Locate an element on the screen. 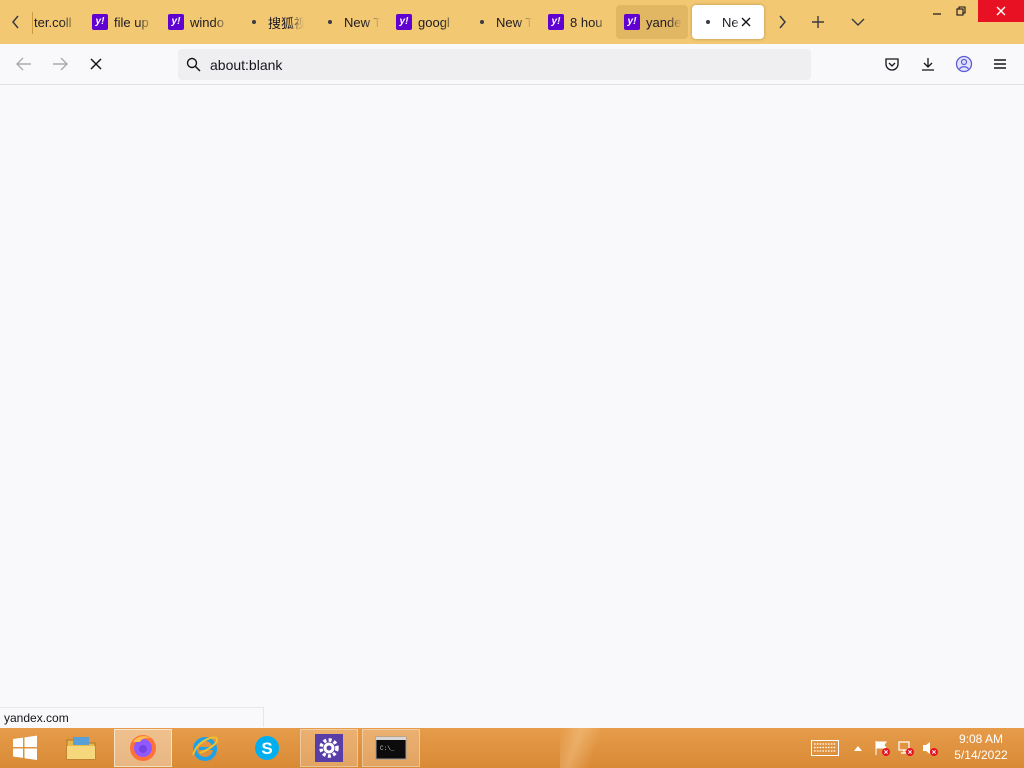  tab-1: y! file up is located at coordinates (121, 22).